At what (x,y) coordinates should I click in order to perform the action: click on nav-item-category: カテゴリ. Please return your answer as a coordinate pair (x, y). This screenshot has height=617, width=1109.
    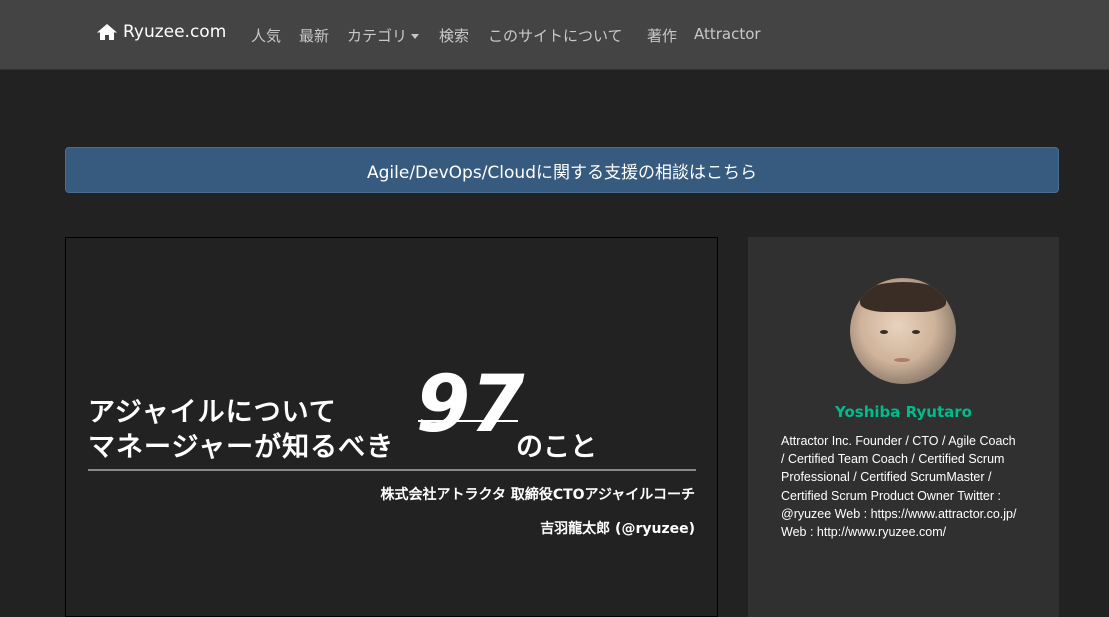
    Looking at the image, I should click on (383, 35).